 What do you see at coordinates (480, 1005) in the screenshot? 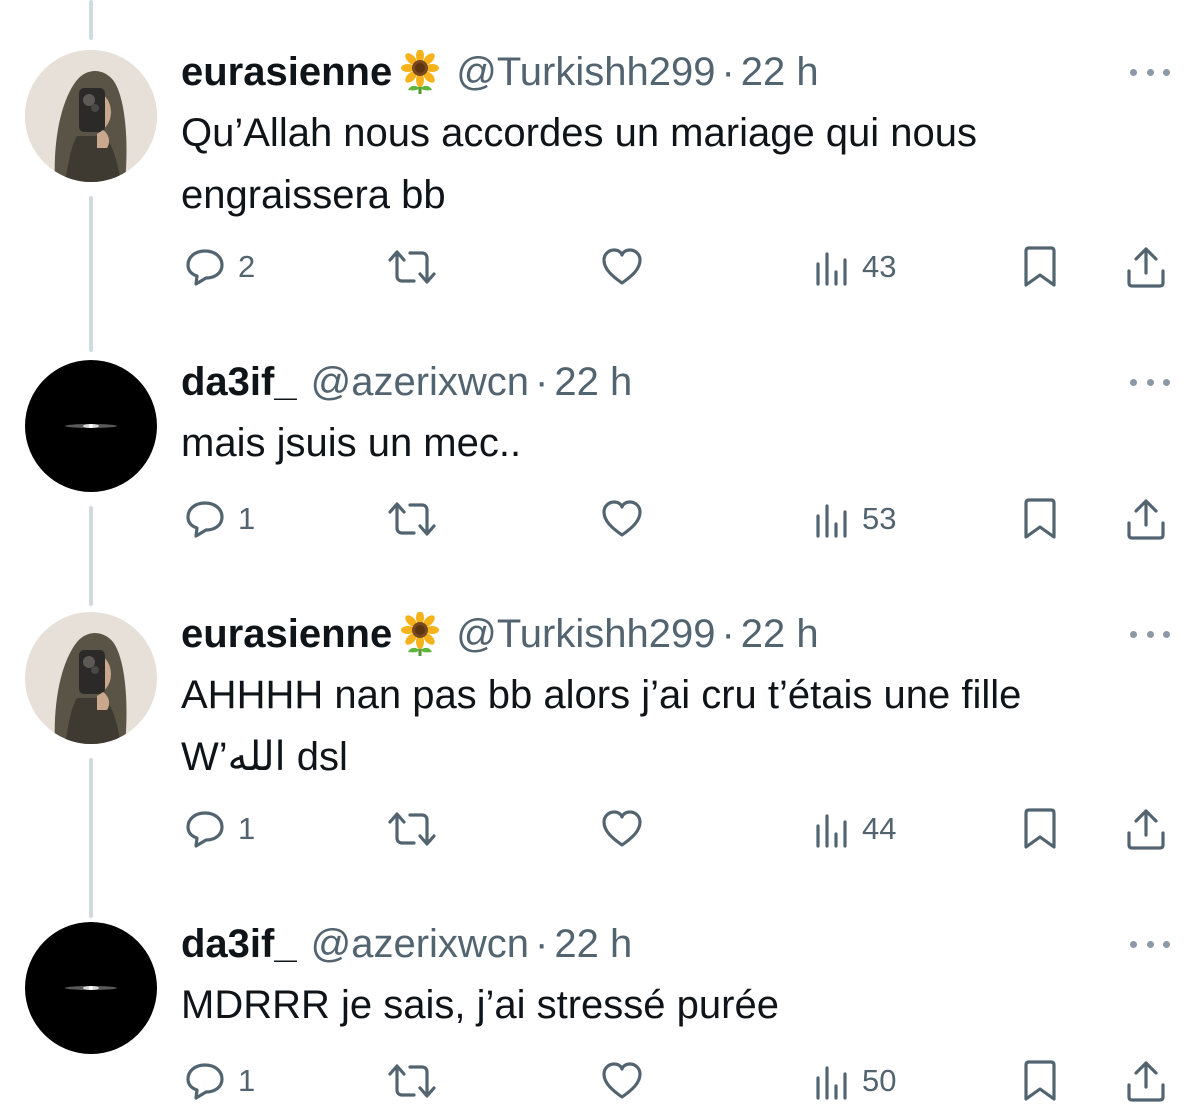
I see `tweet-text-line: MDRRR je sais, j’ai stressé purée` at bounding box center [480, 1005].